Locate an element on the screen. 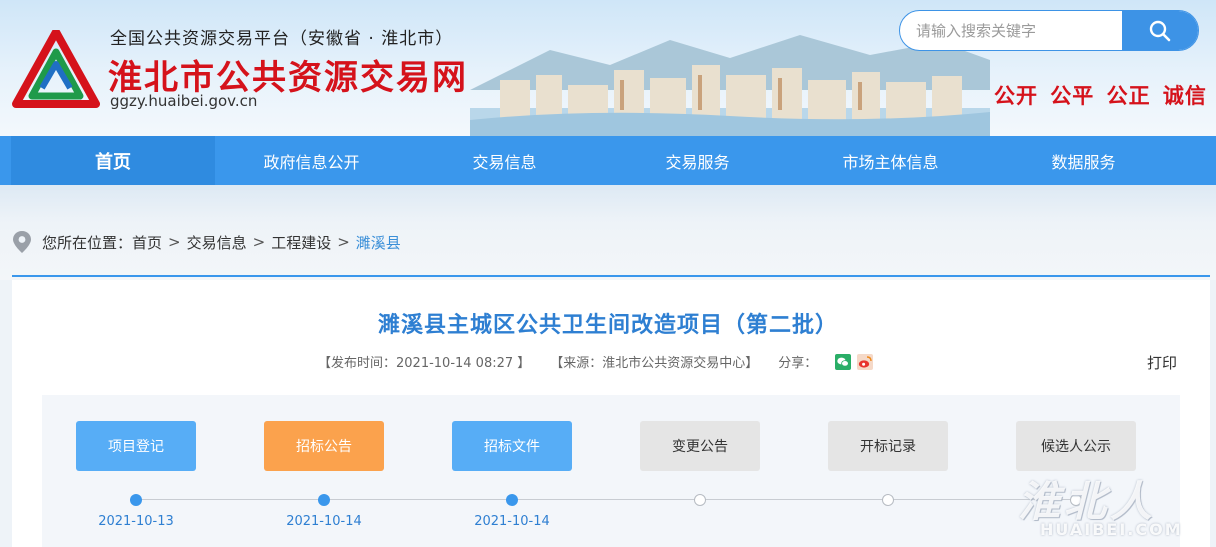 This screenshot has height=547, width=1216. divider is located at coordinates (611, 276).